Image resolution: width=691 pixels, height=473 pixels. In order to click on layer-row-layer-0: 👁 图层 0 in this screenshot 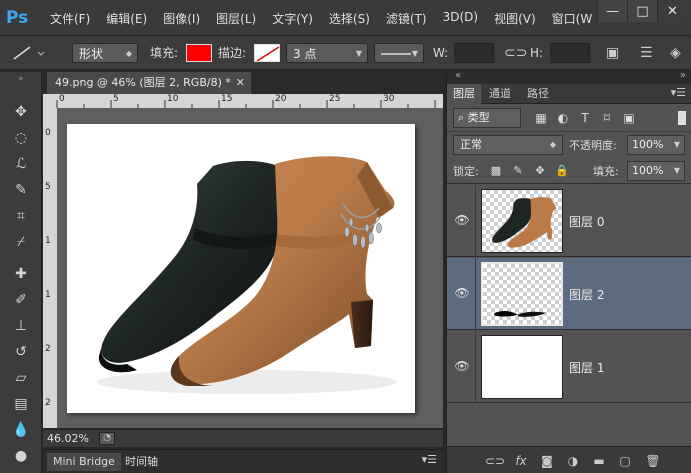, I will do `click(569, 221)`.